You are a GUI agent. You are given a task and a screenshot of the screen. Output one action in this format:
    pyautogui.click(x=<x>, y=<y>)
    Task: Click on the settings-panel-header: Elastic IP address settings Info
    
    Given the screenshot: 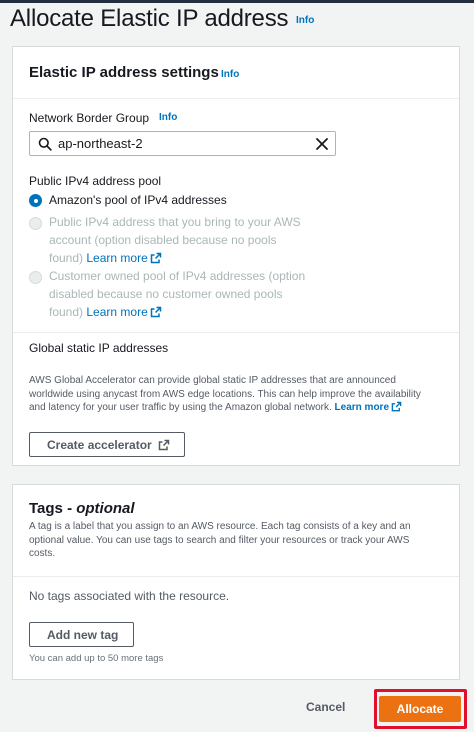 What is the action you would take?
    pyautogui.click(x=236, y=73)
    